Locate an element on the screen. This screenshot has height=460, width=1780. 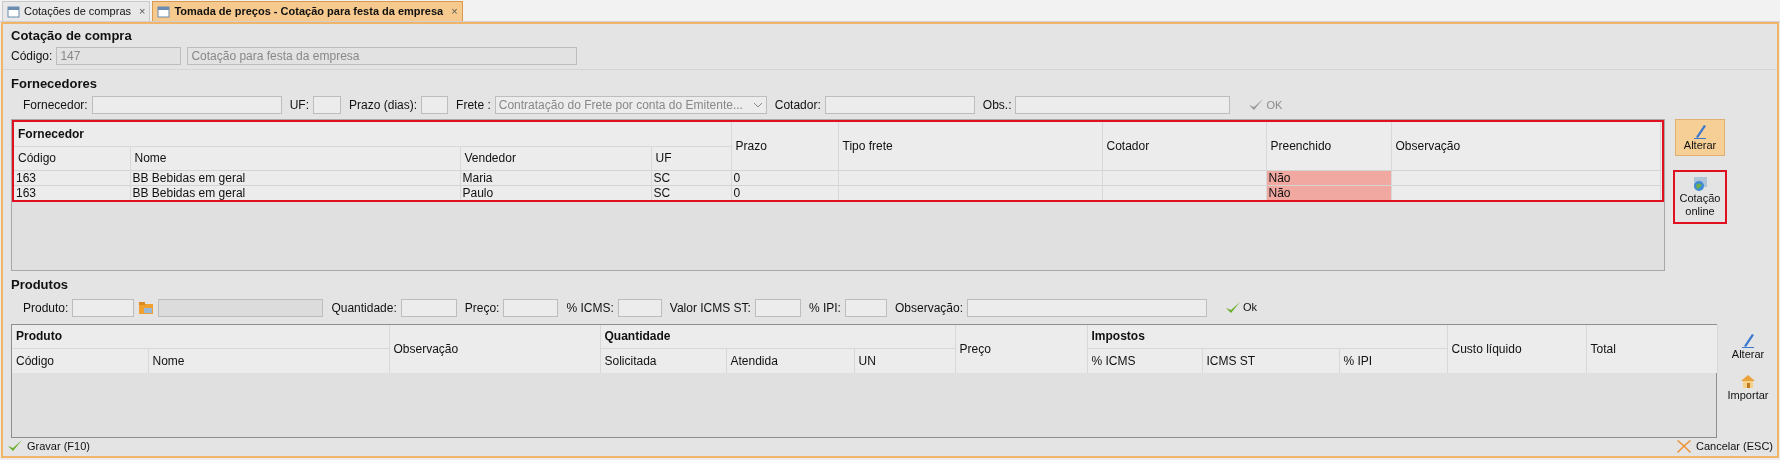
house-icon is located at coordinates (1748, 380).